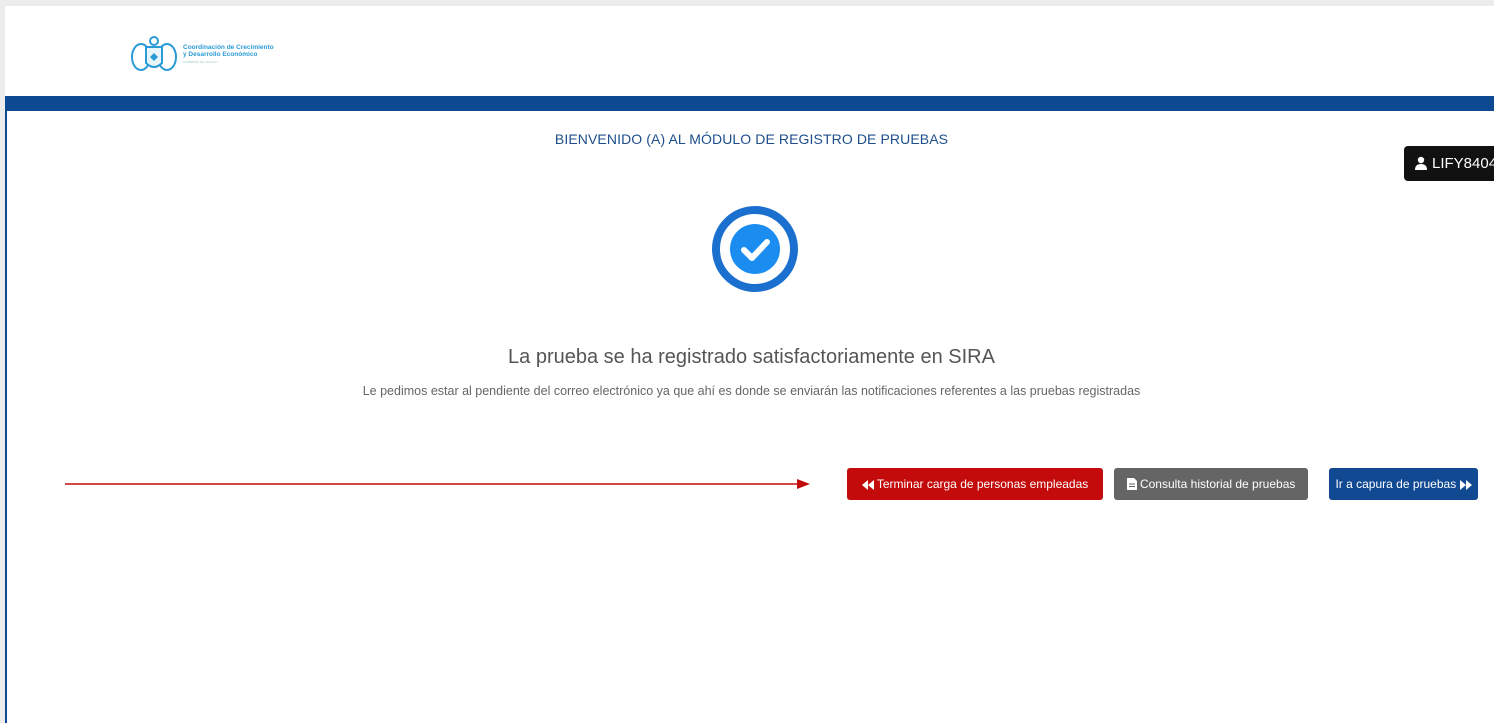 The height and width of the screenshot is (723, 1494). I want to click on user-badge: LIFY84041, so click(1449, 163).